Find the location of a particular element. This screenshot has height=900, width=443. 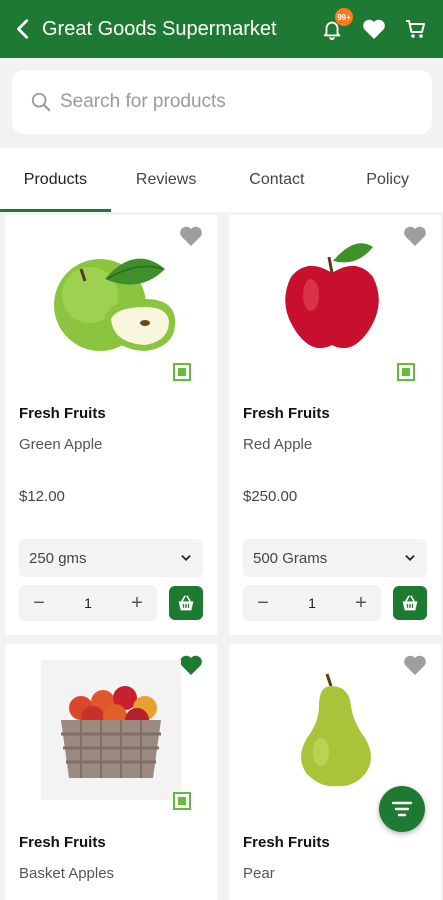

cart-icon is located at coordinates (415, 29).